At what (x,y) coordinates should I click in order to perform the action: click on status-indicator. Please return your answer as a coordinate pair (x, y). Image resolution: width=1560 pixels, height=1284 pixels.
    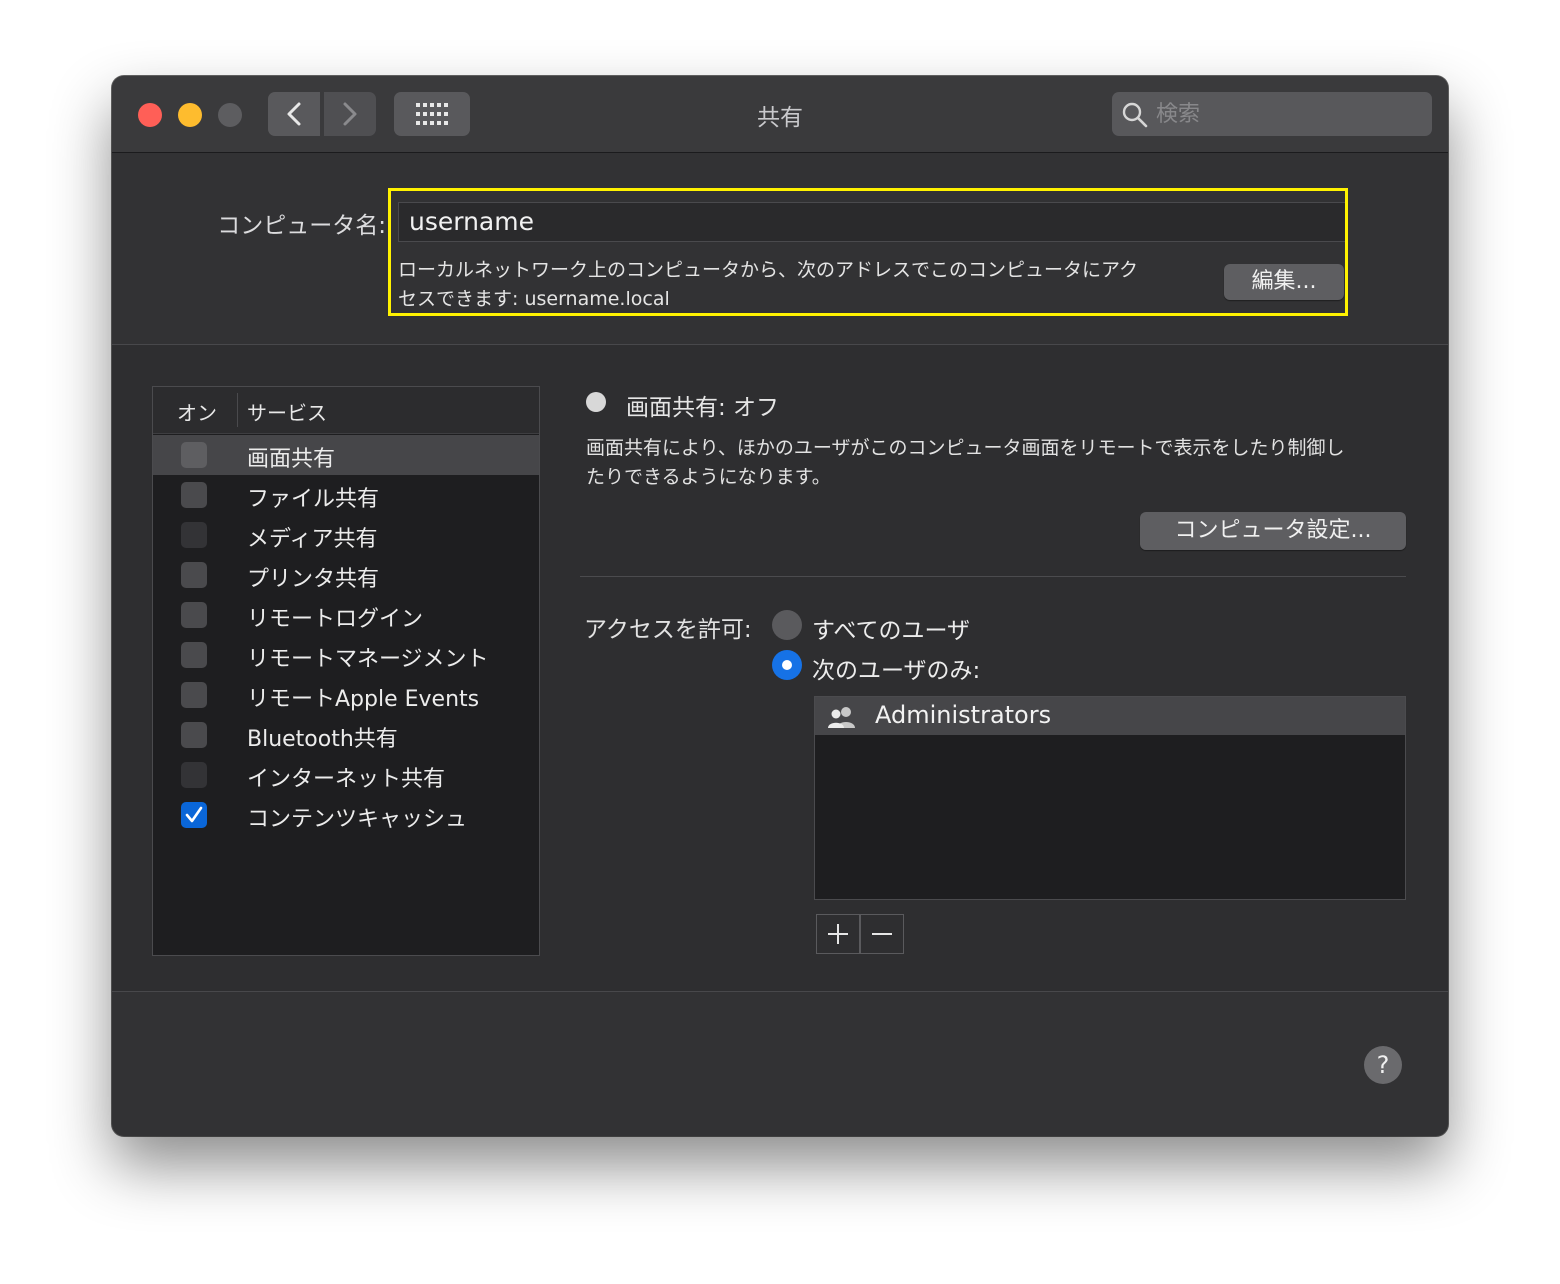
    Looking at the image, I should click on (596, 402).